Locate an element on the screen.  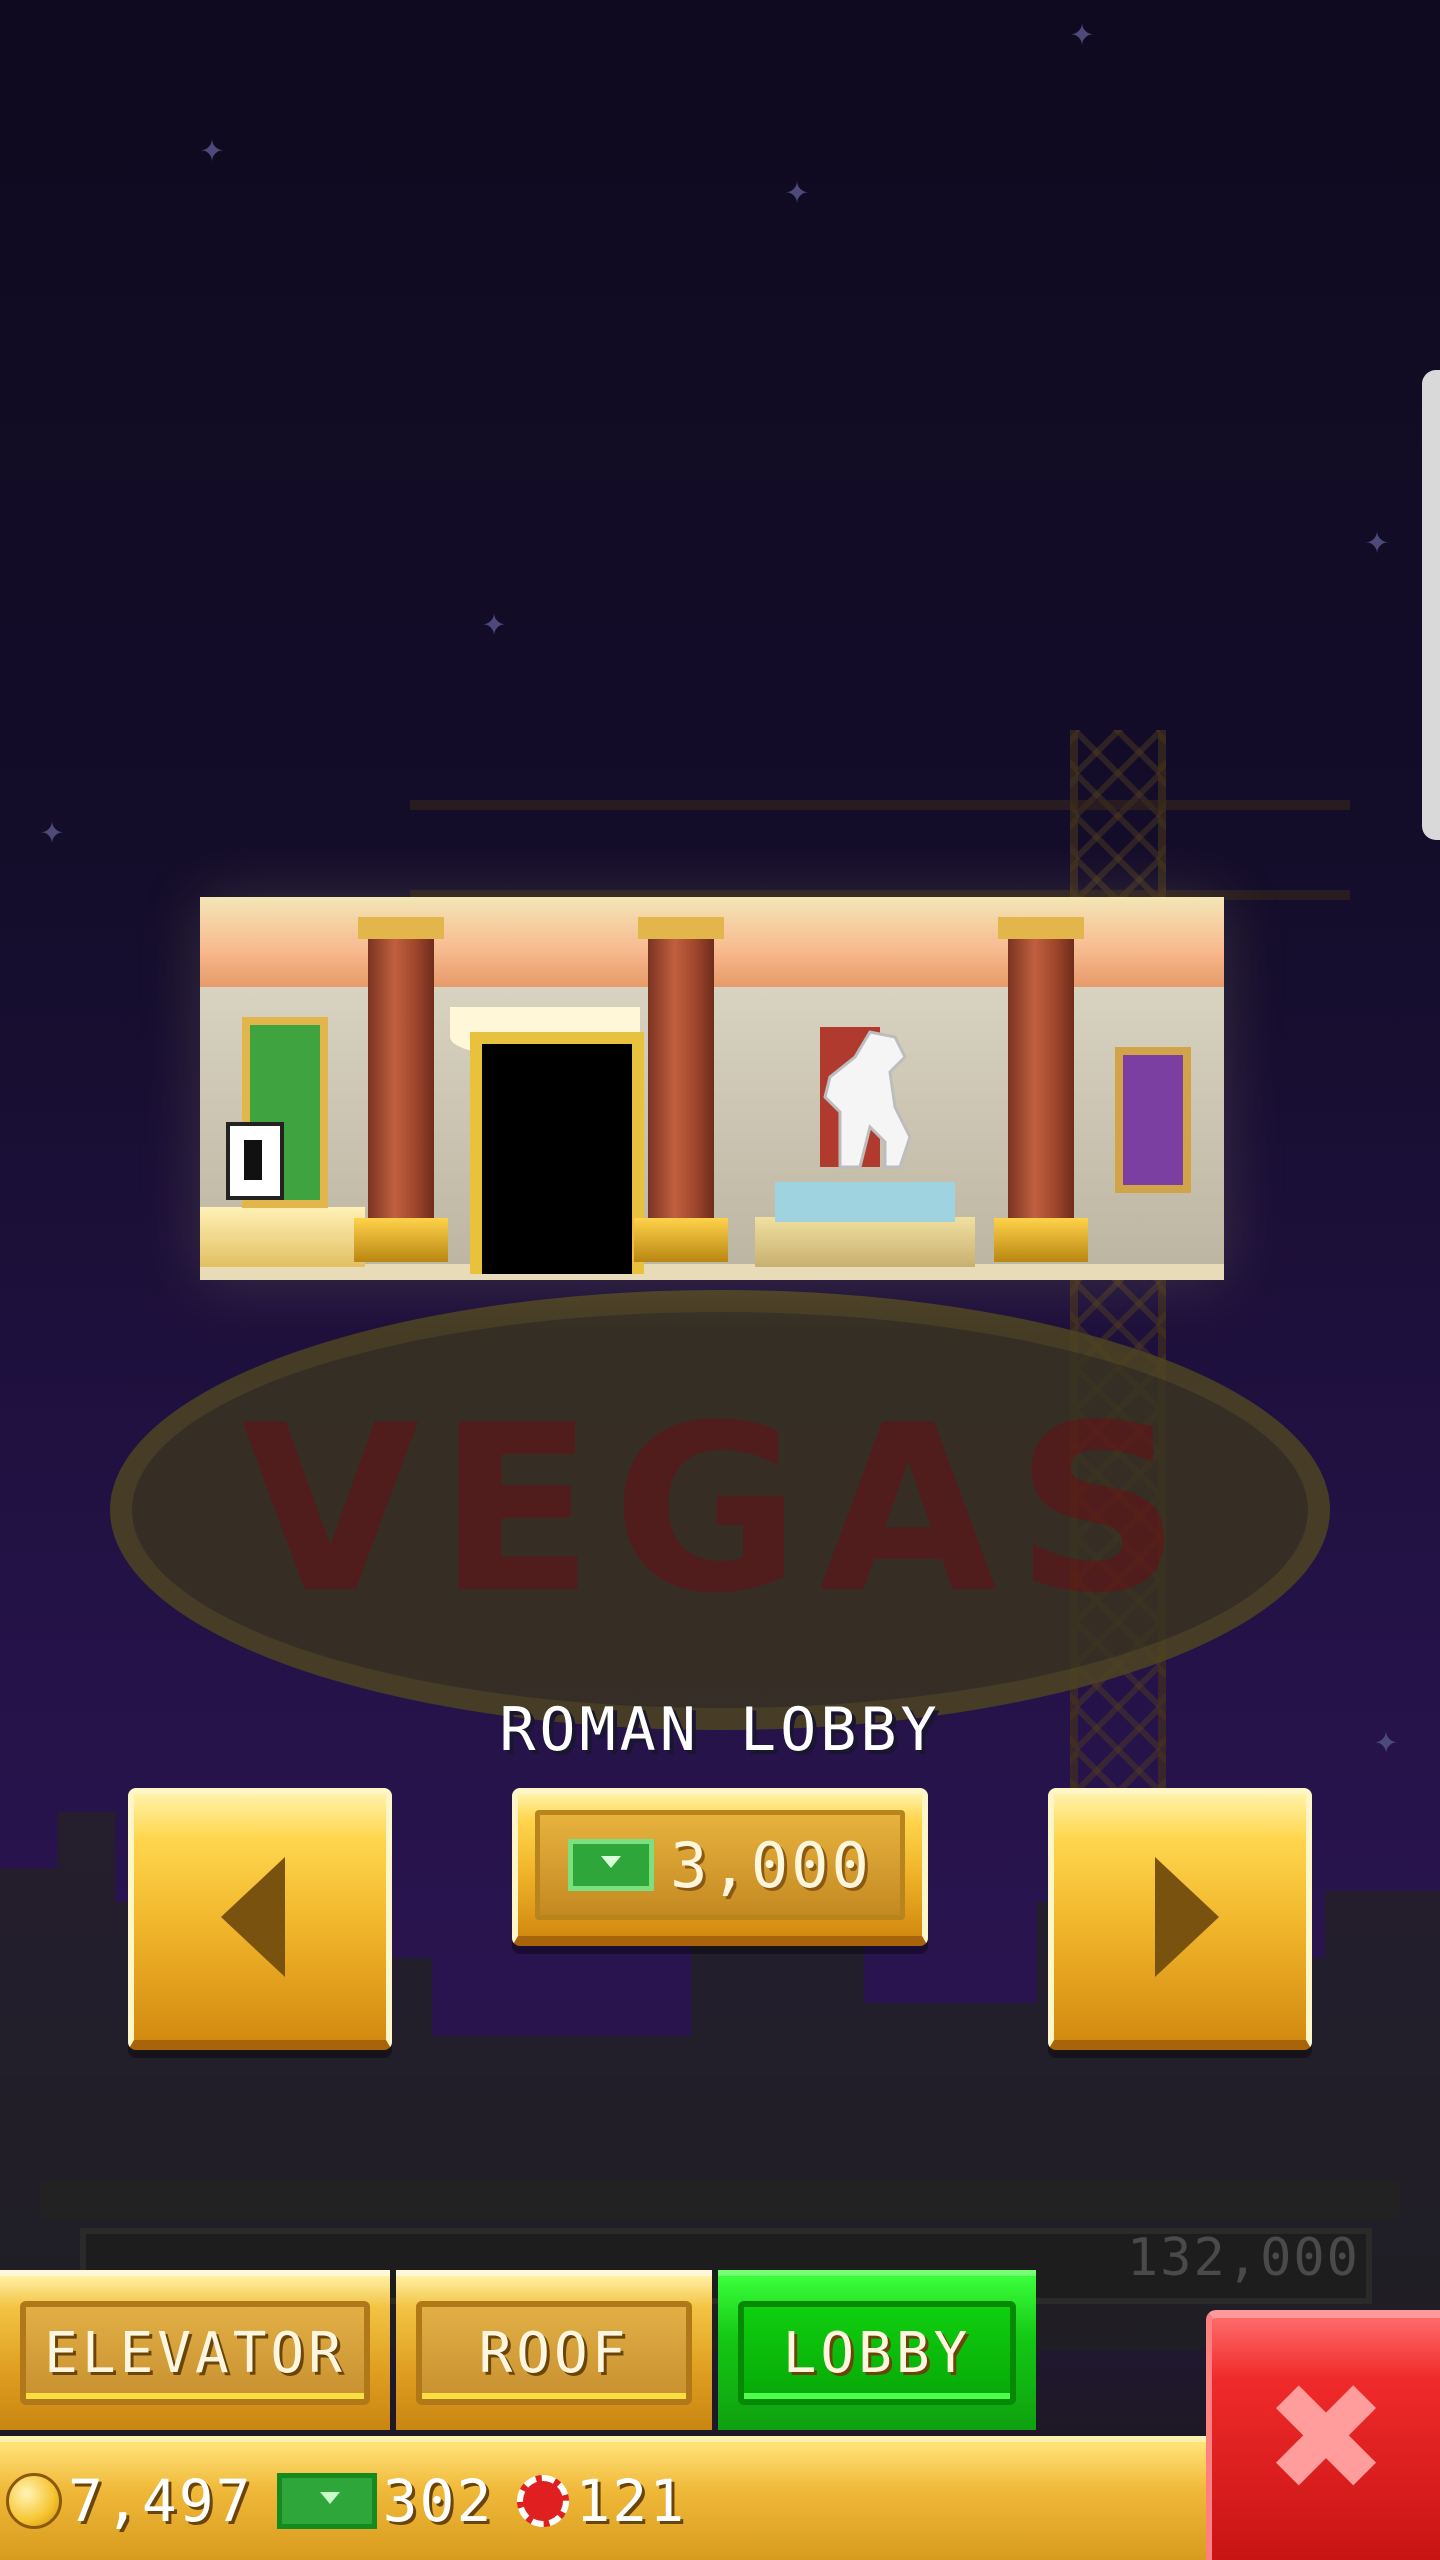
tab-roof: ROOF is located at coordinates (554, 2350).